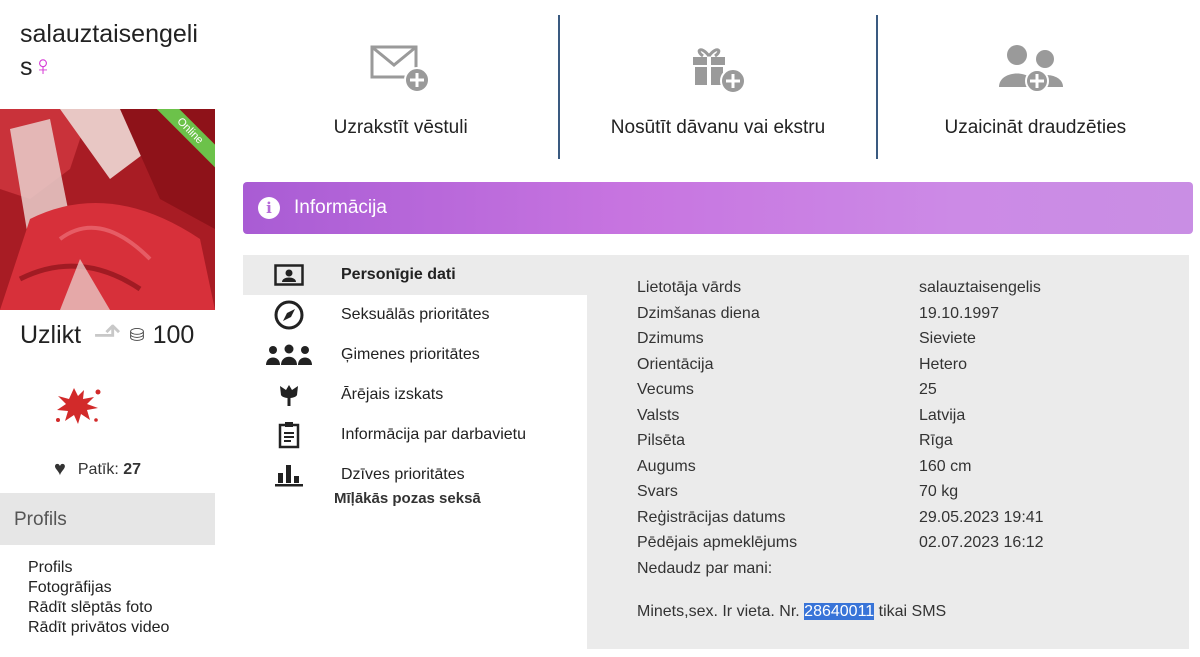 The width and height of the screenshot is (1200, 657). Describe the element at coordinates (289, 476) in the screenshot. I see `bar-chart-icon` at that location.